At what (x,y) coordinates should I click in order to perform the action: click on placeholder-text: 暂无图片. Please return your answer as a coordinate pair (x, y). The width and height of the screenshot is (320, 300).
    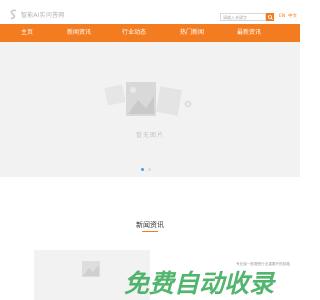
    Looking at the image, I should click on (149, 135).